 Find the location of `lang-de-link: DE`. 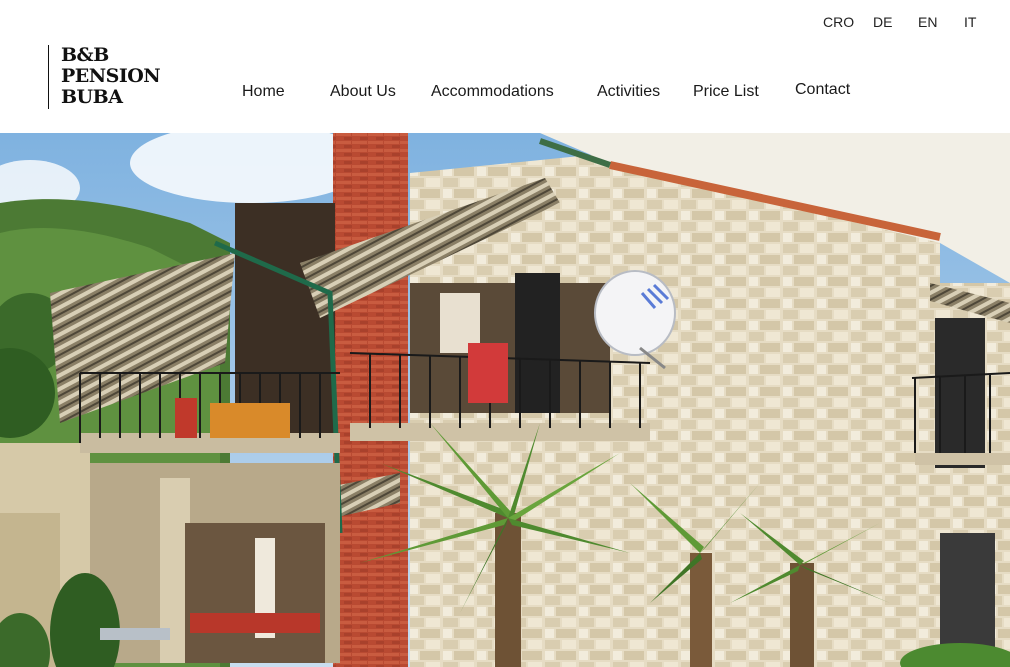

lang-de-link: DE is located at coordinates (882, 22).